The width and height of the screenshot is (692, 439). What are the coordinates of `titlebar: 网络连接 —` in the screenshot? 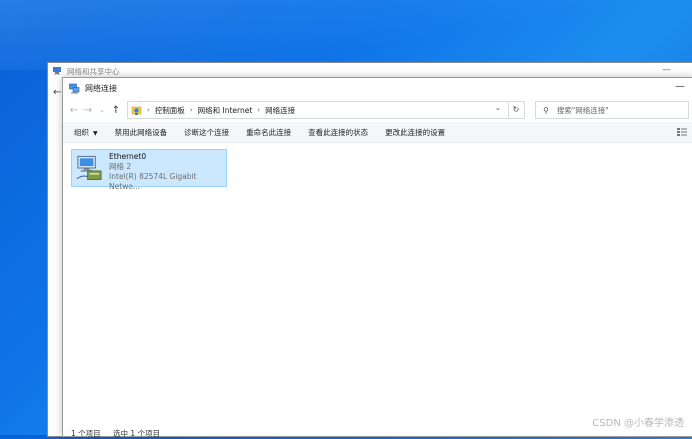 It's located at (377, 88).